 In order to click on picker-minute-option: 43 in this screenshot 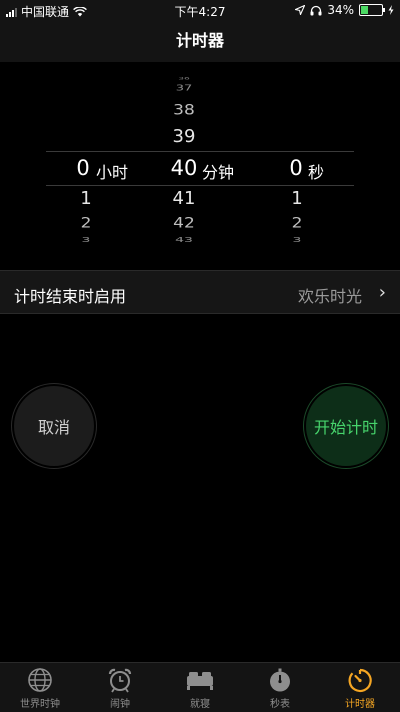, I will do `click(184, 240)`.